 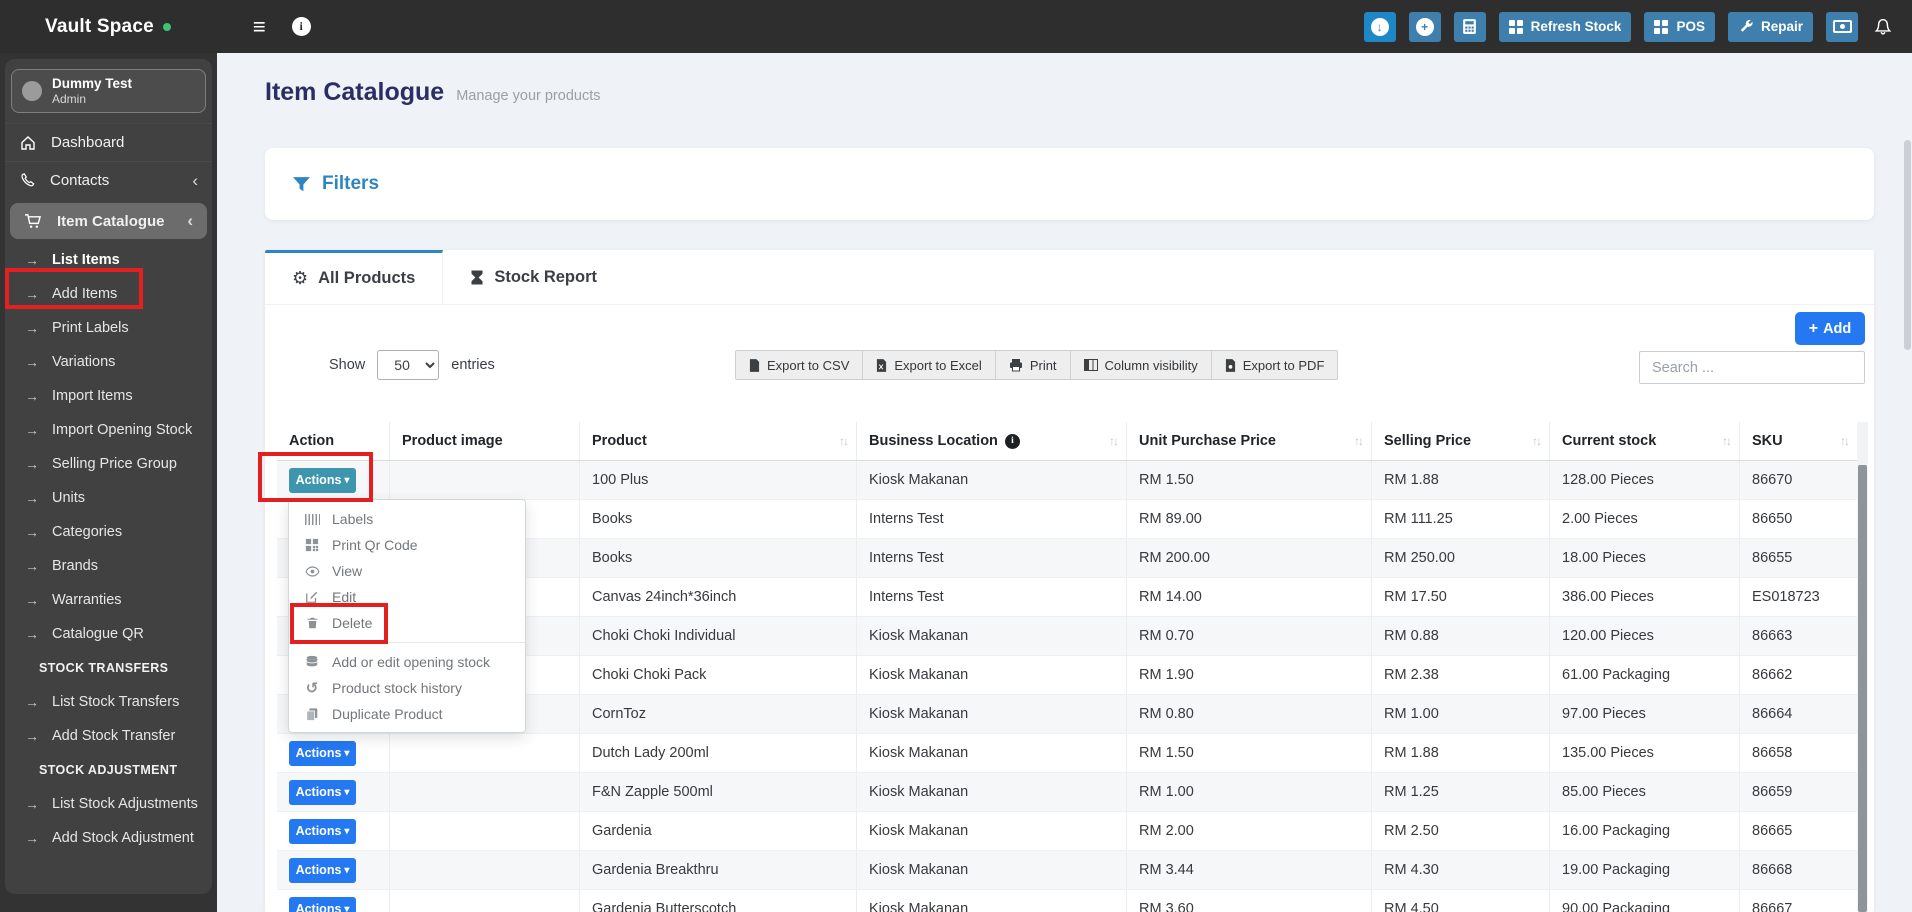 I want to click on plus-icon, so click(x=1813, y=329).